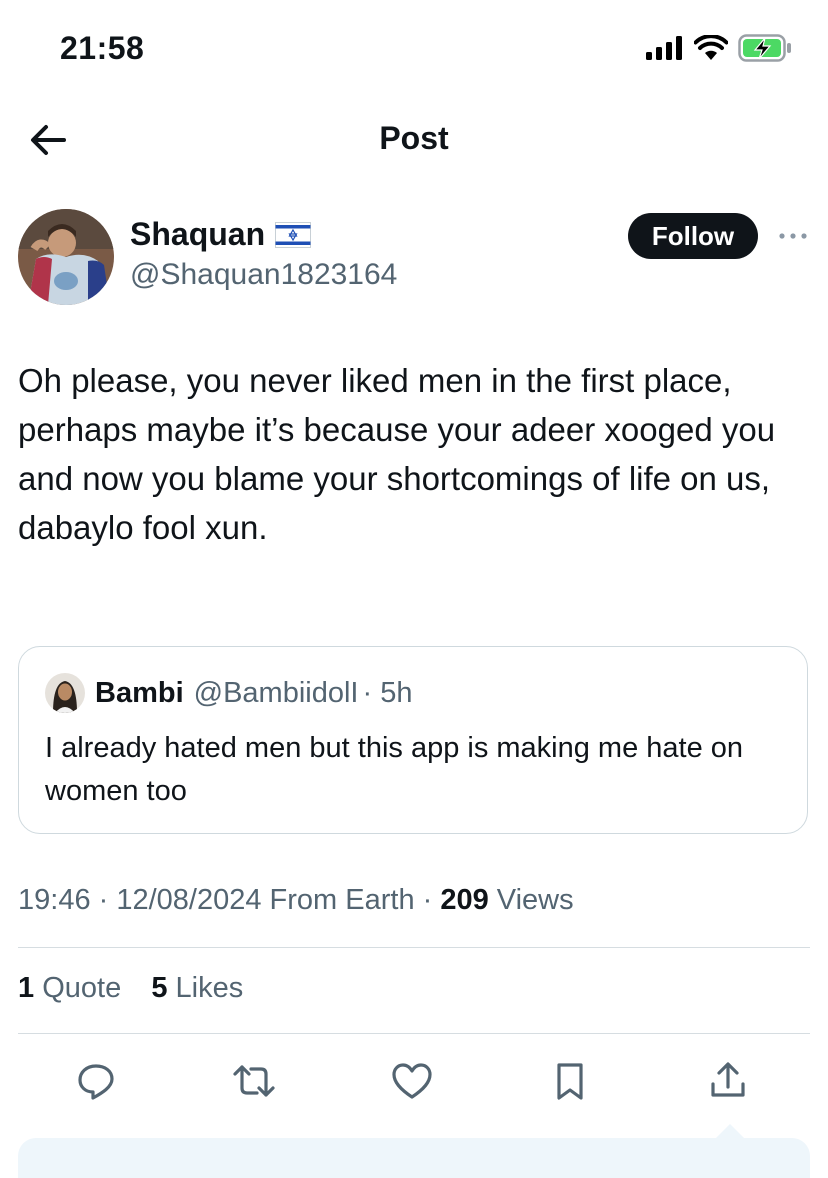 Image resolution: width=828 pixels, height=1178 pixels. I want to click on tooltip-notch, so click(730, 1131).